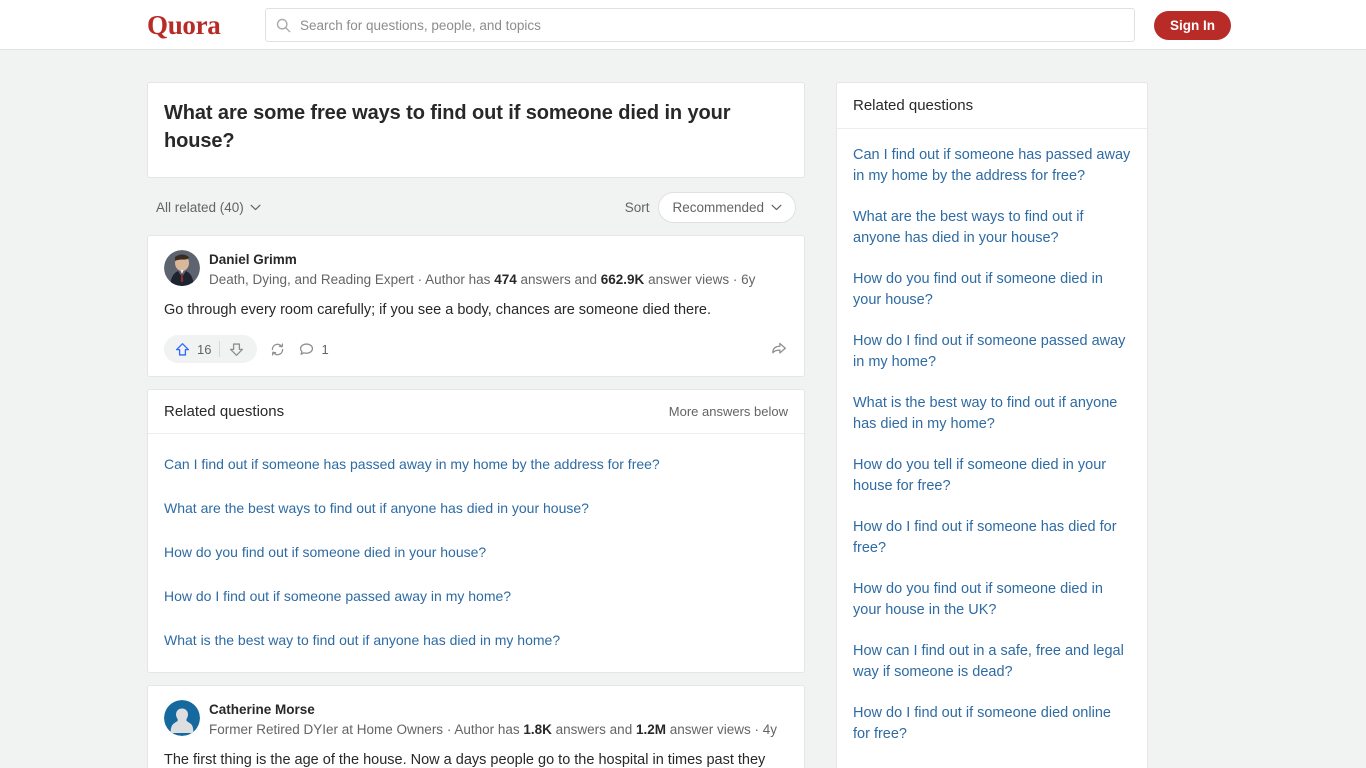 Image resolution: width=1366 pixels, height=768 pixels. I want to click on downvote-button, so click(236, 349).